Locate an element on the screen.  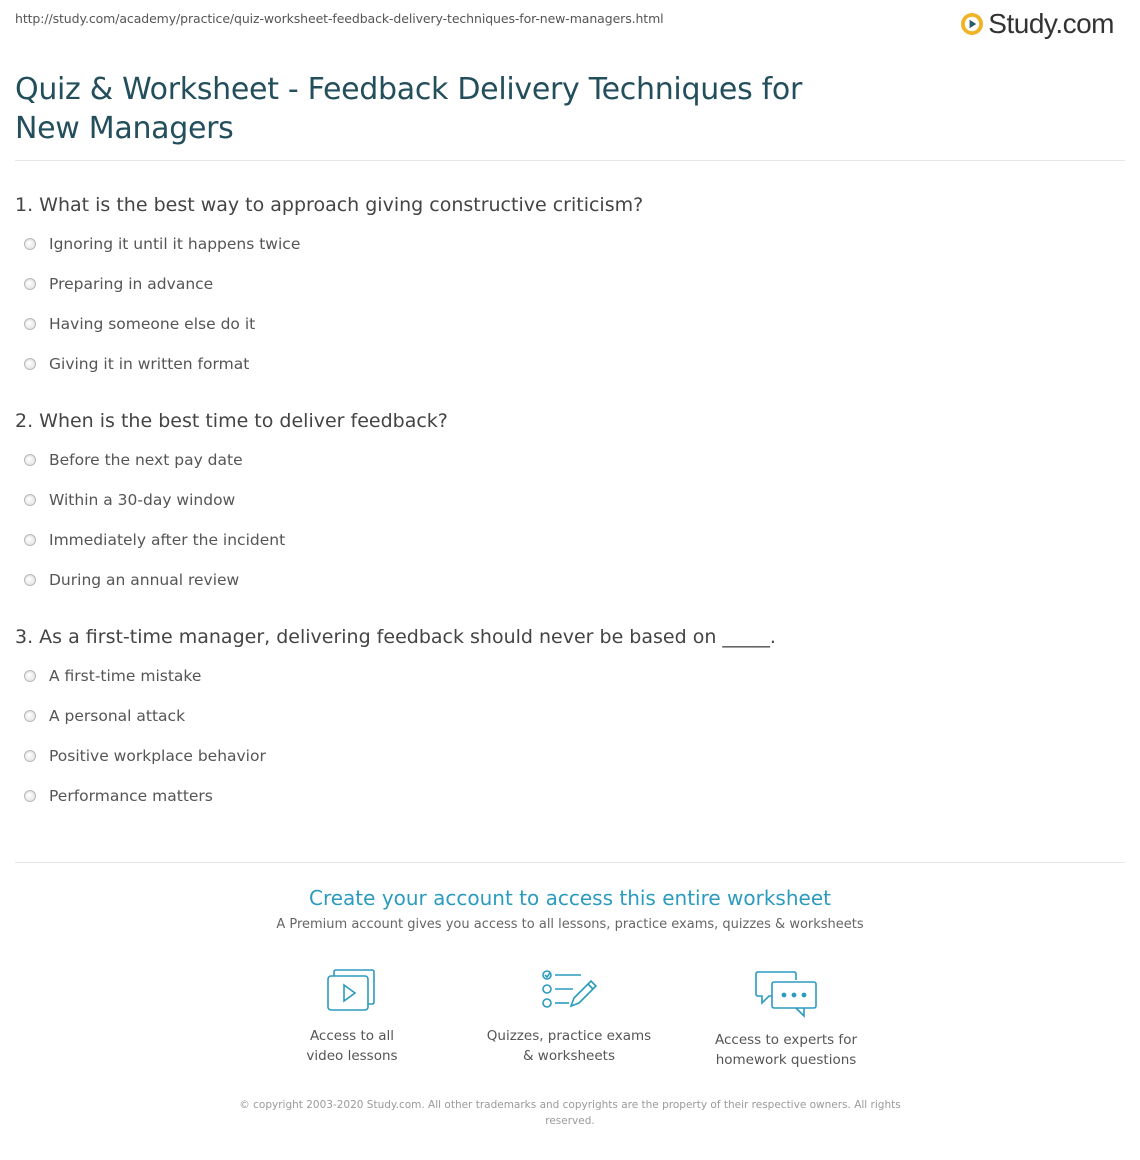
answer-option: Having someone else do it is located at coordinates (570, 324).